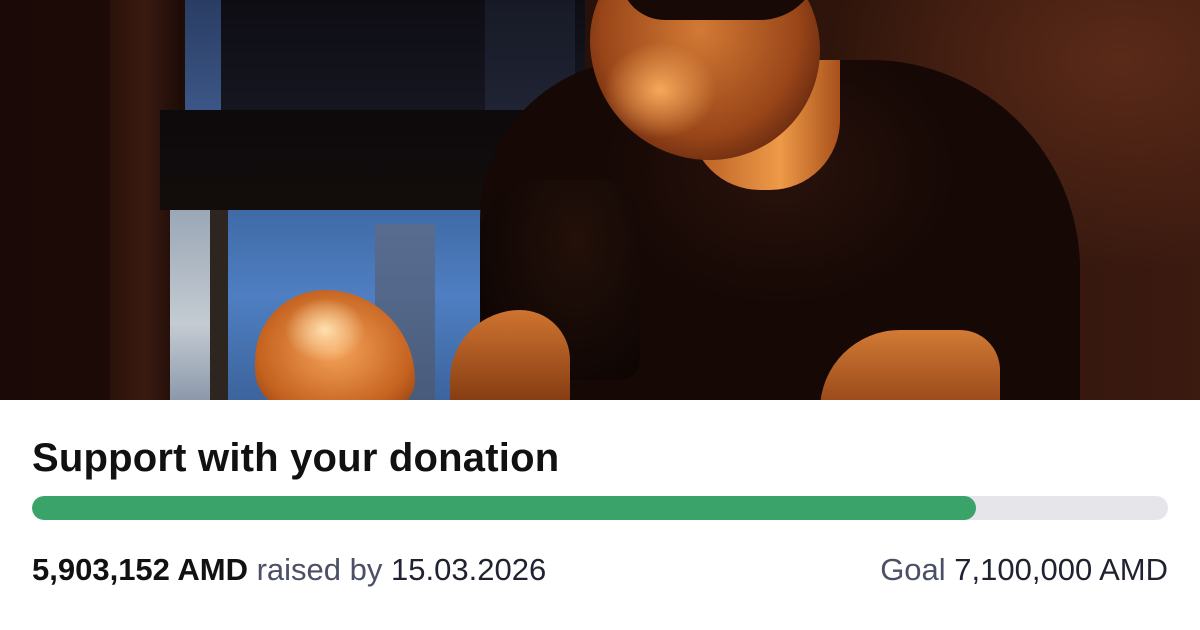 This screenshot has width=1200, height=630. I want to click on raised-label: raised by, so click(319, 569).